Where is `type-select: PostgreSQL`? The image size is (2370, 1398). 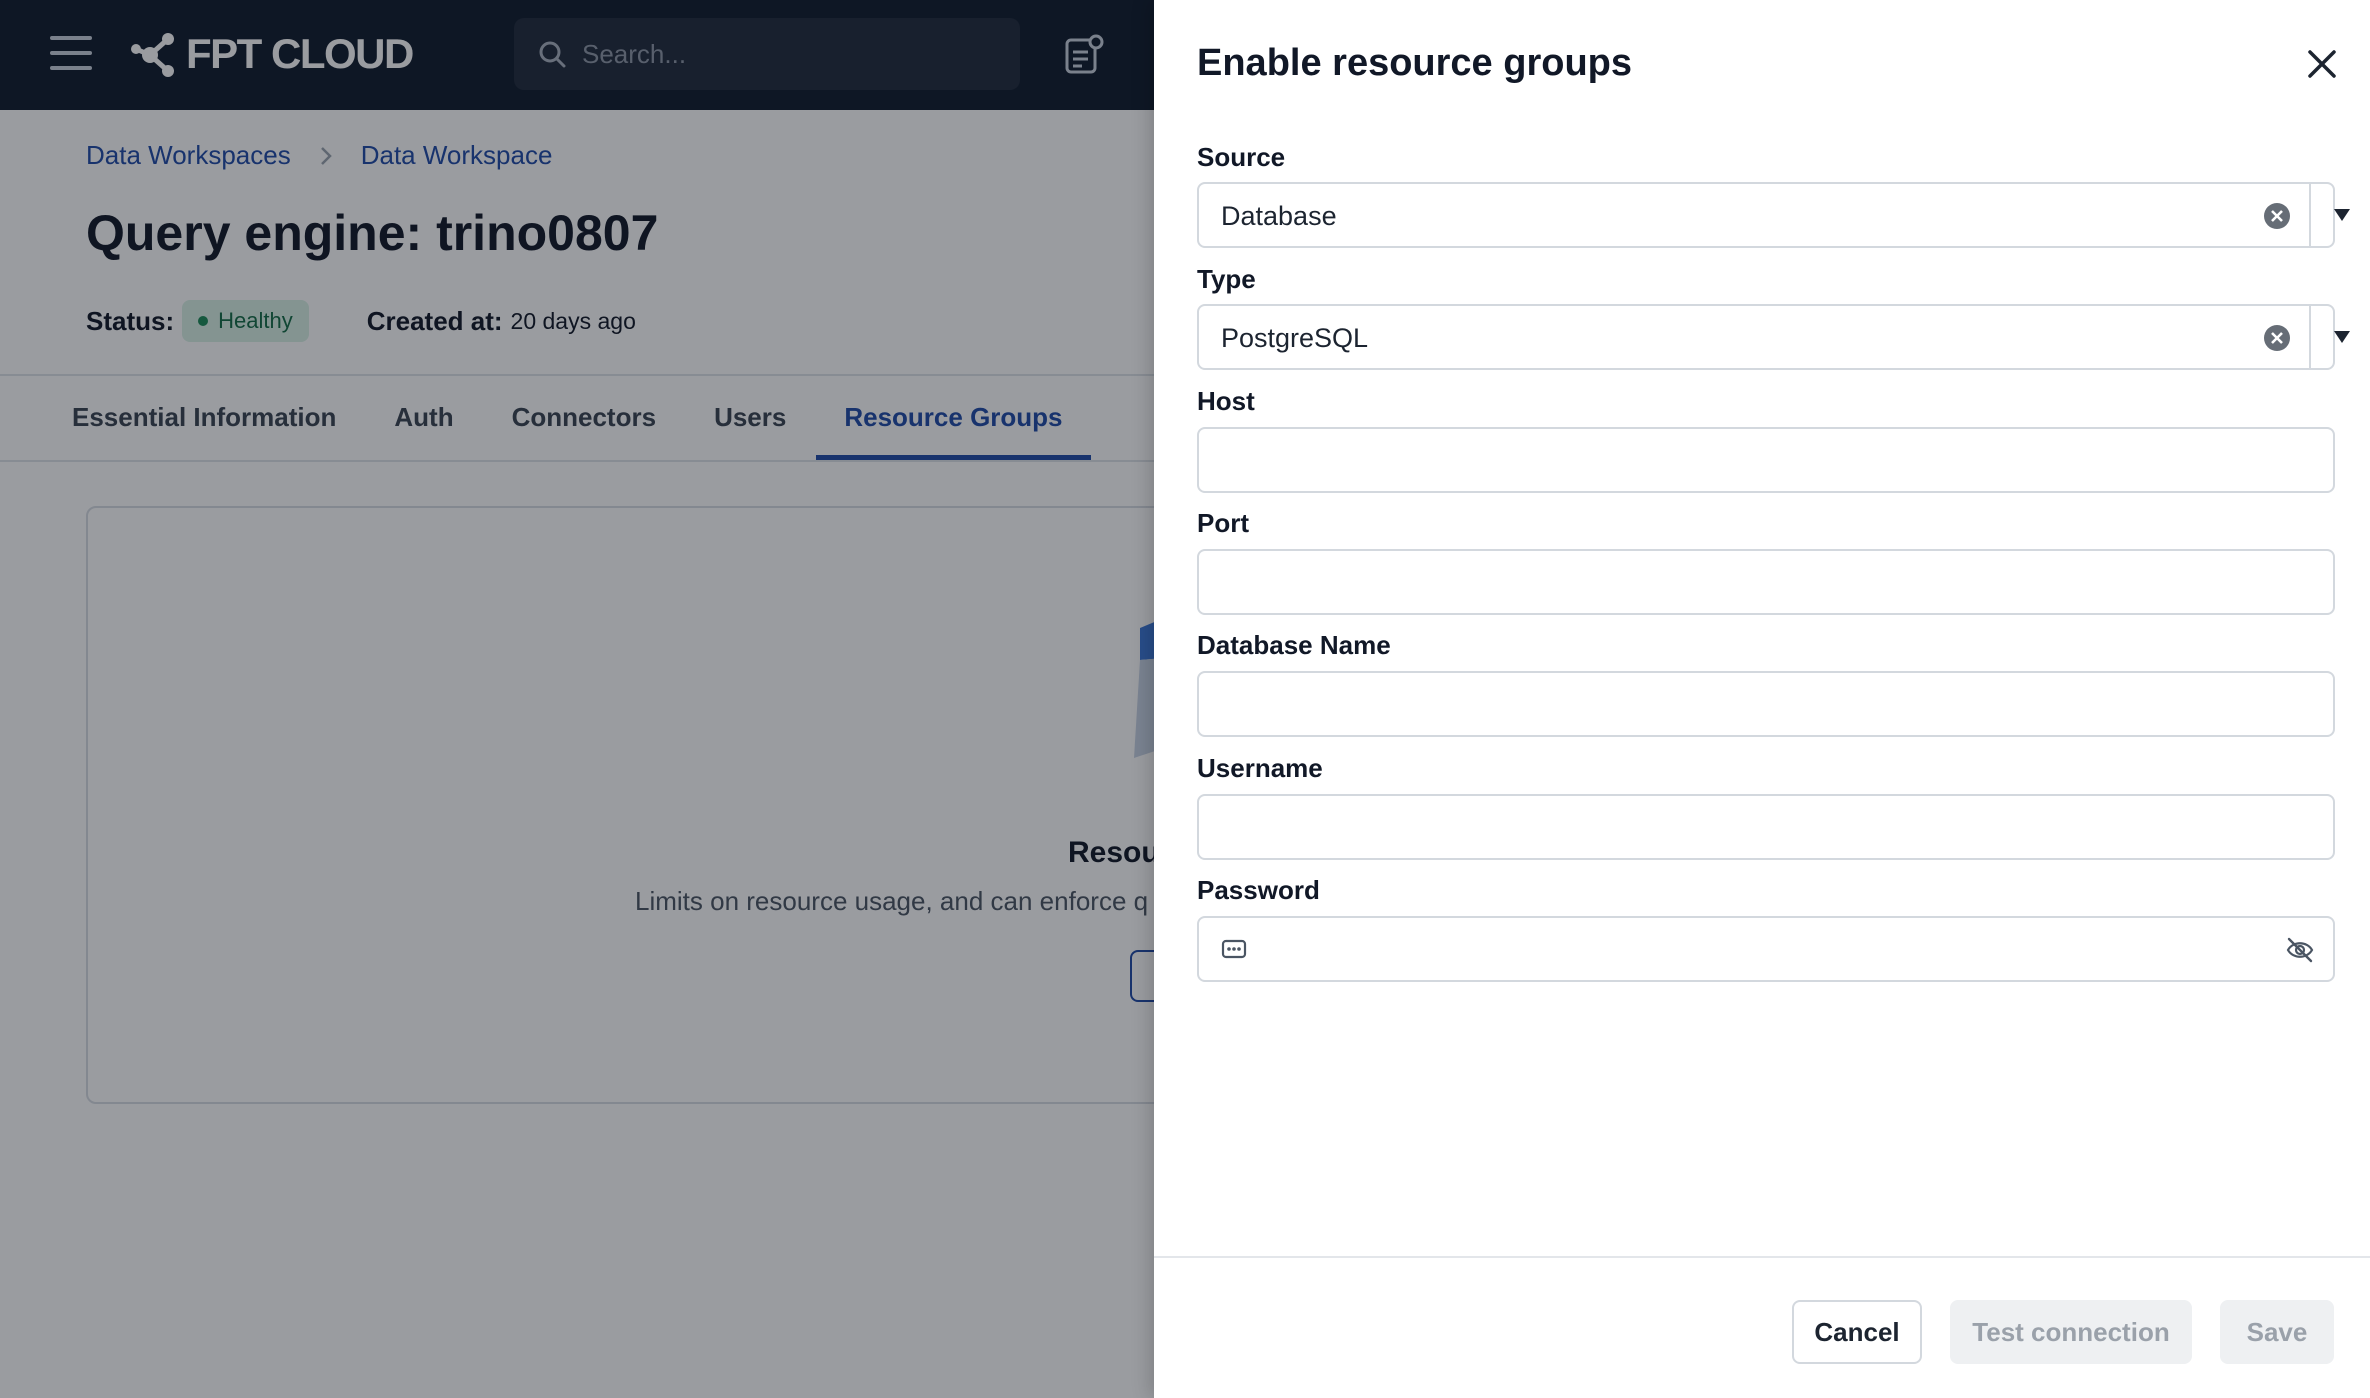 type-select: PostgreSQL is located at coordinates (1773, 337).